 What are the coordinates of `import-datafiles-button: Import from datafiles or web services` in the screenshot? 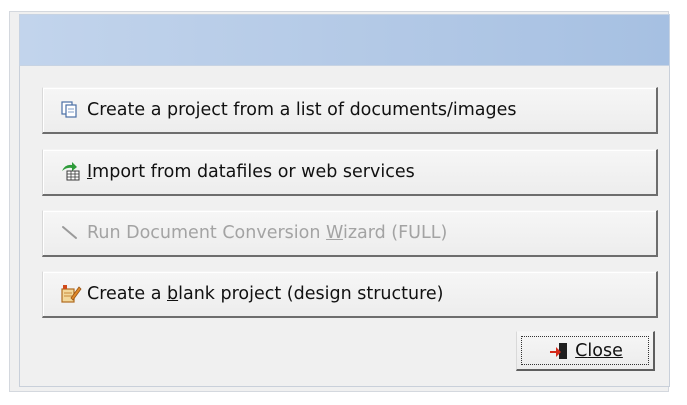 It's located at (350, 172).